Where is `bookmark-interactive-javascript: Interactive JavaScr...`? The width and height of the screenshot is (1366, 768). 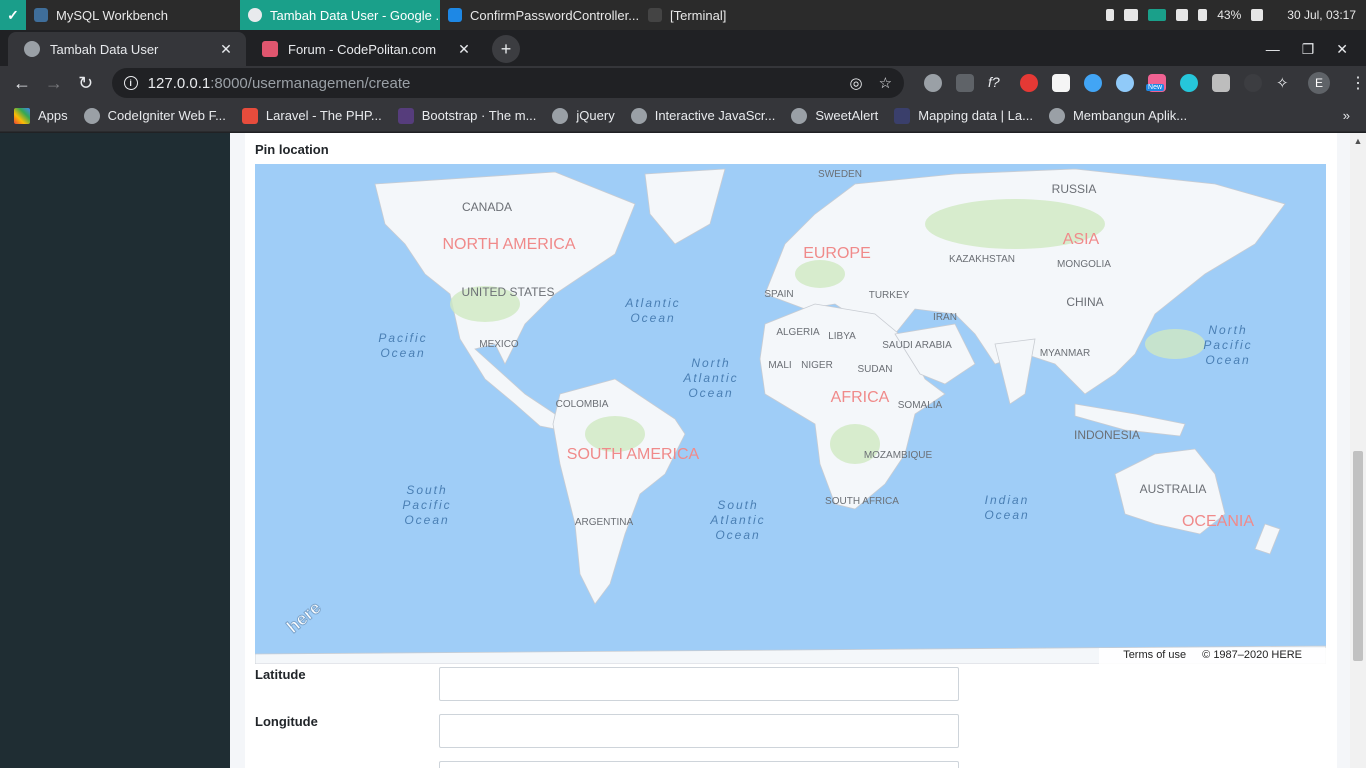
bookmark-interactive-javascript: Interactive JavaScr... is located at coordinates (702, 115).